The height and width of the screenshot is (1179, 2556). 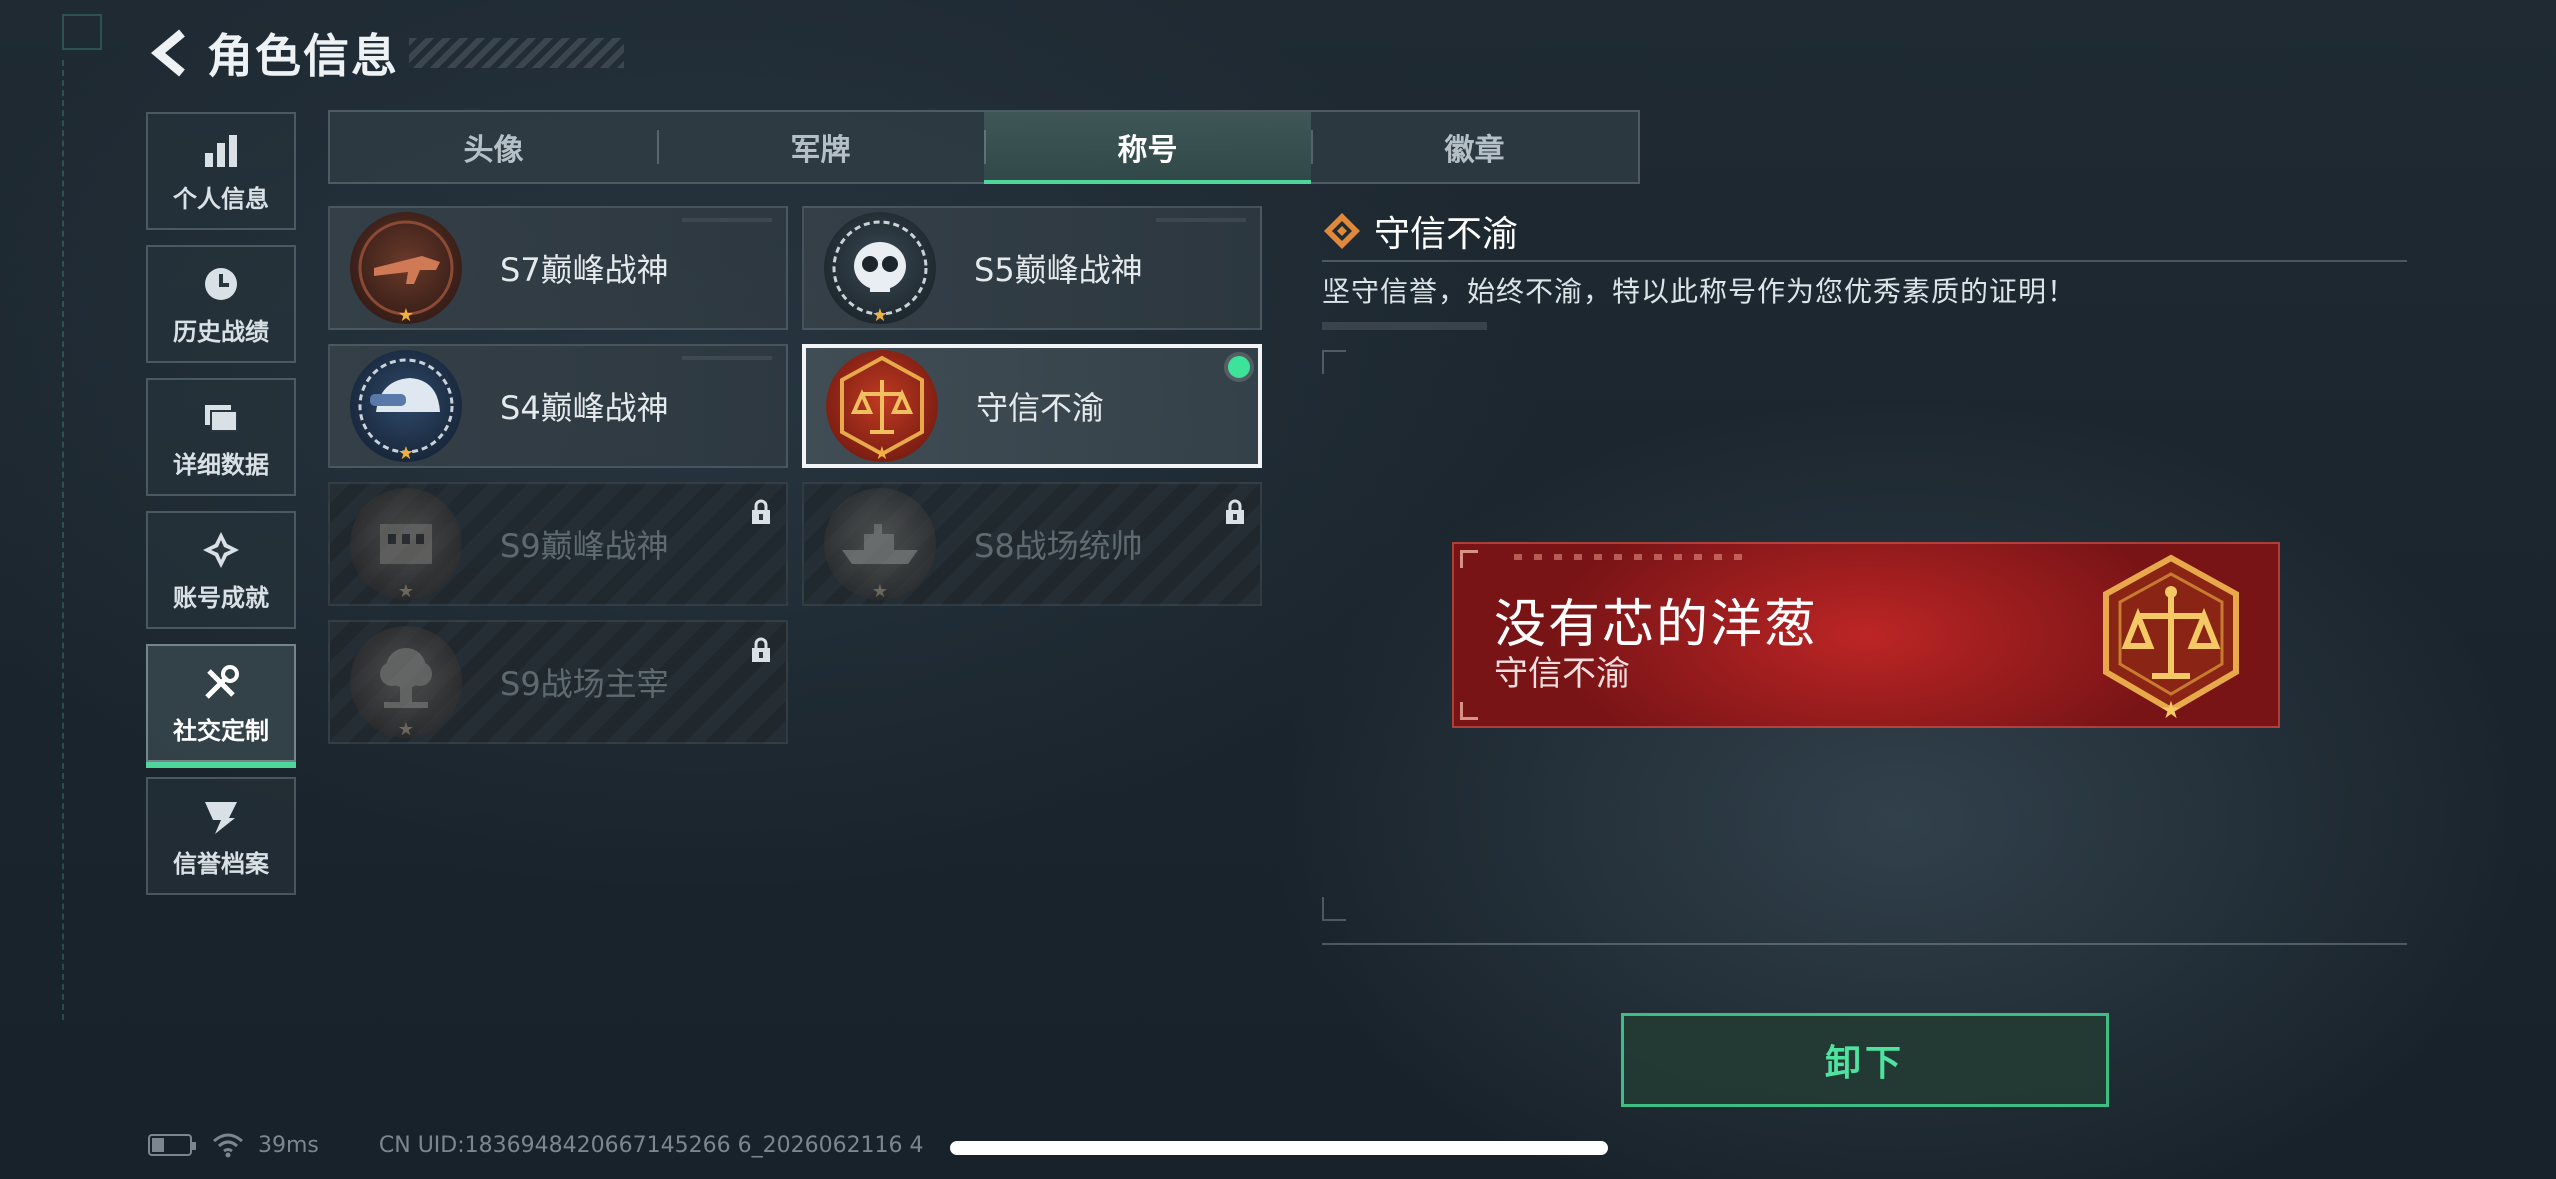 I want to click on home-indicator, so click(x=1279, y=1148).